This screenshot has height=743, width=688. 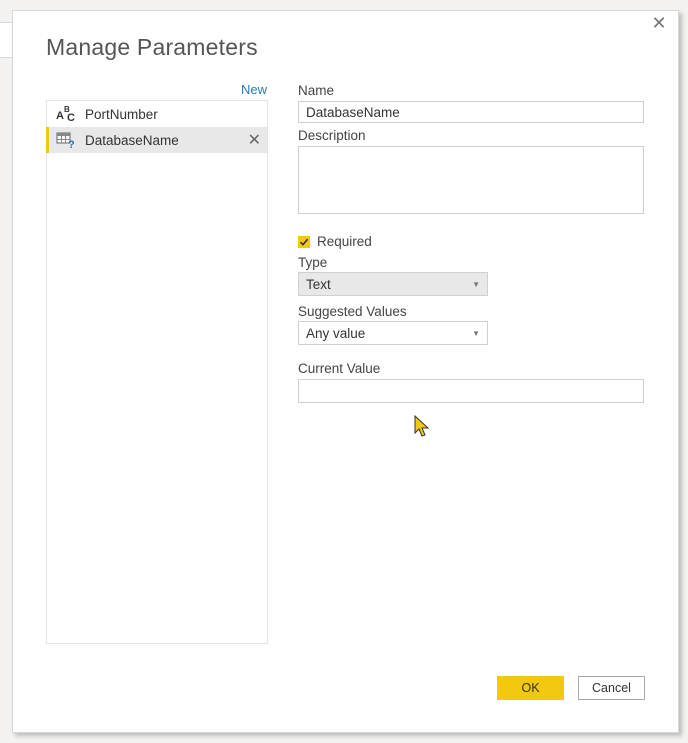 What do you see at coordinates (65, 114) in the screenshot?
I see `text-type-icon: A B C` at bounding box center [65, 114].